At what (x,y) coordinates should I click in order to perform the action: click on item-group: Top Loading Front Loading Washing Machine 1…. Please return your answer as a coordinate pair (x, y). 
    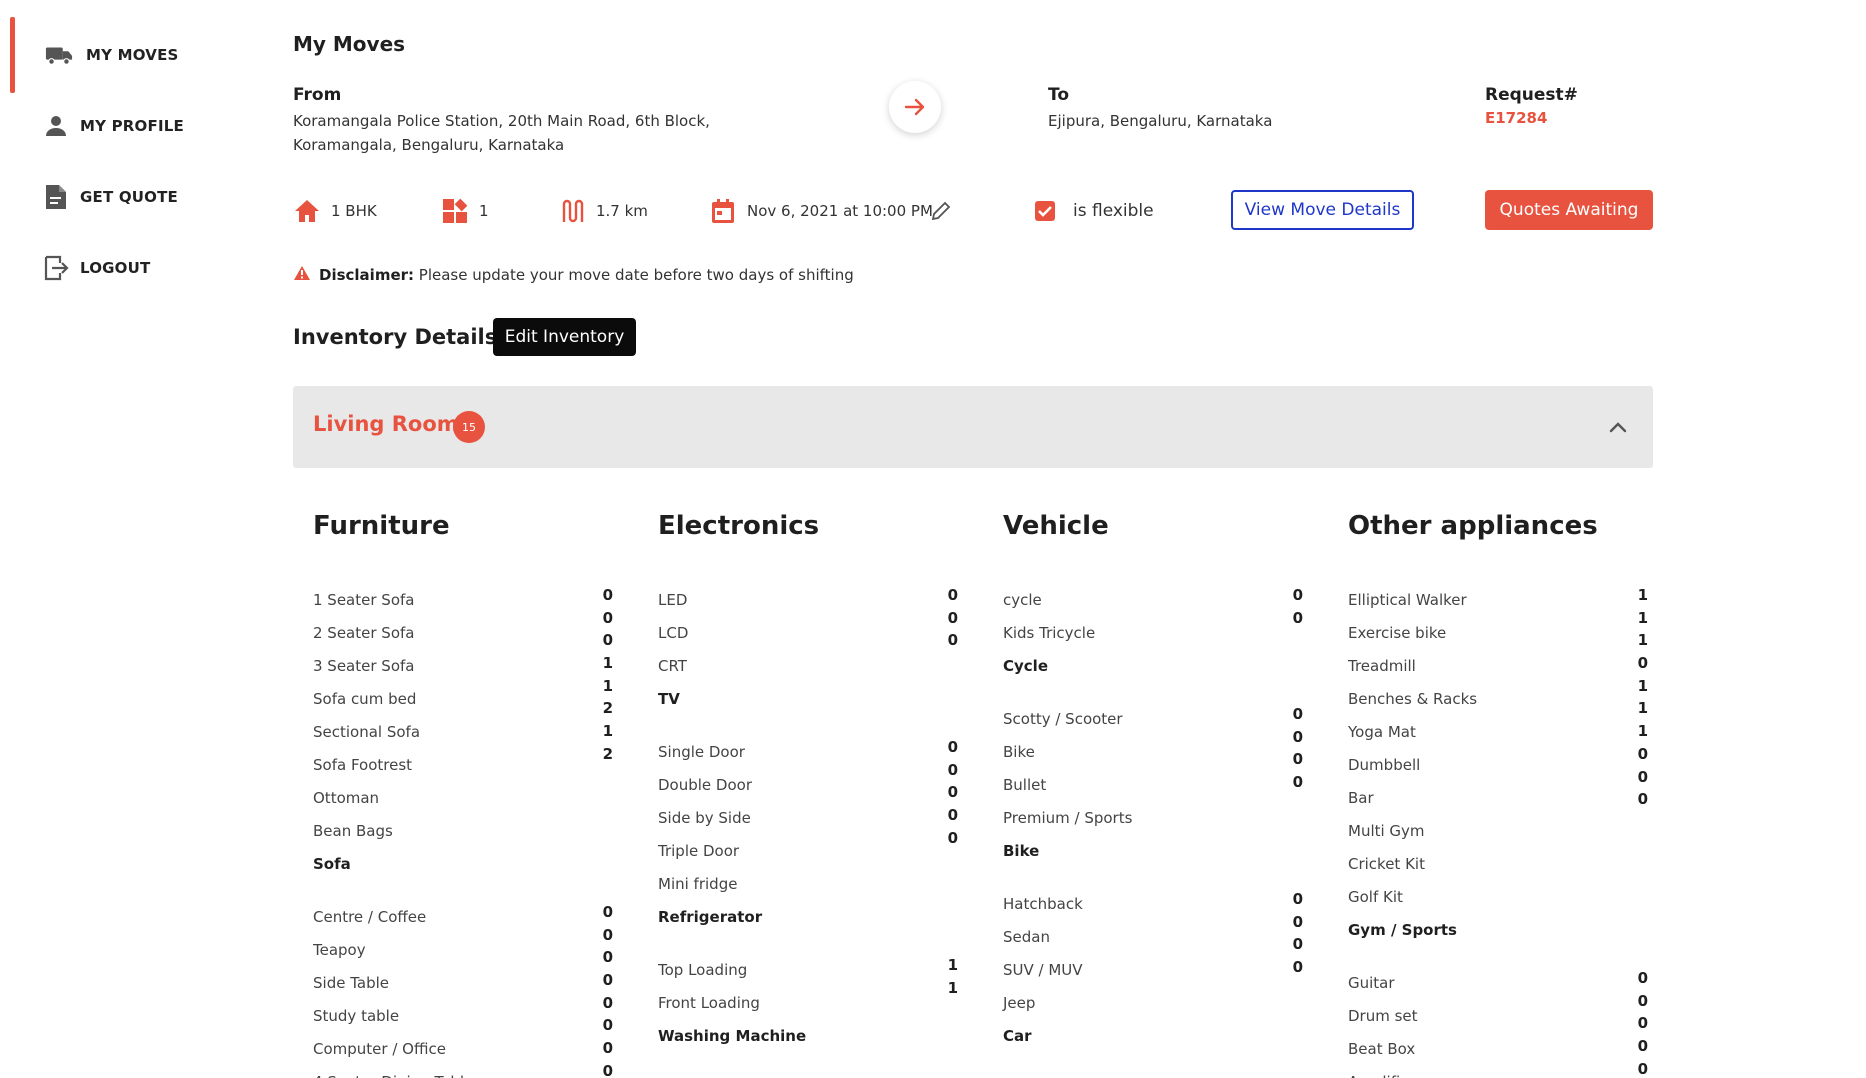
    Looking at the image, I should click on (808, 1003).